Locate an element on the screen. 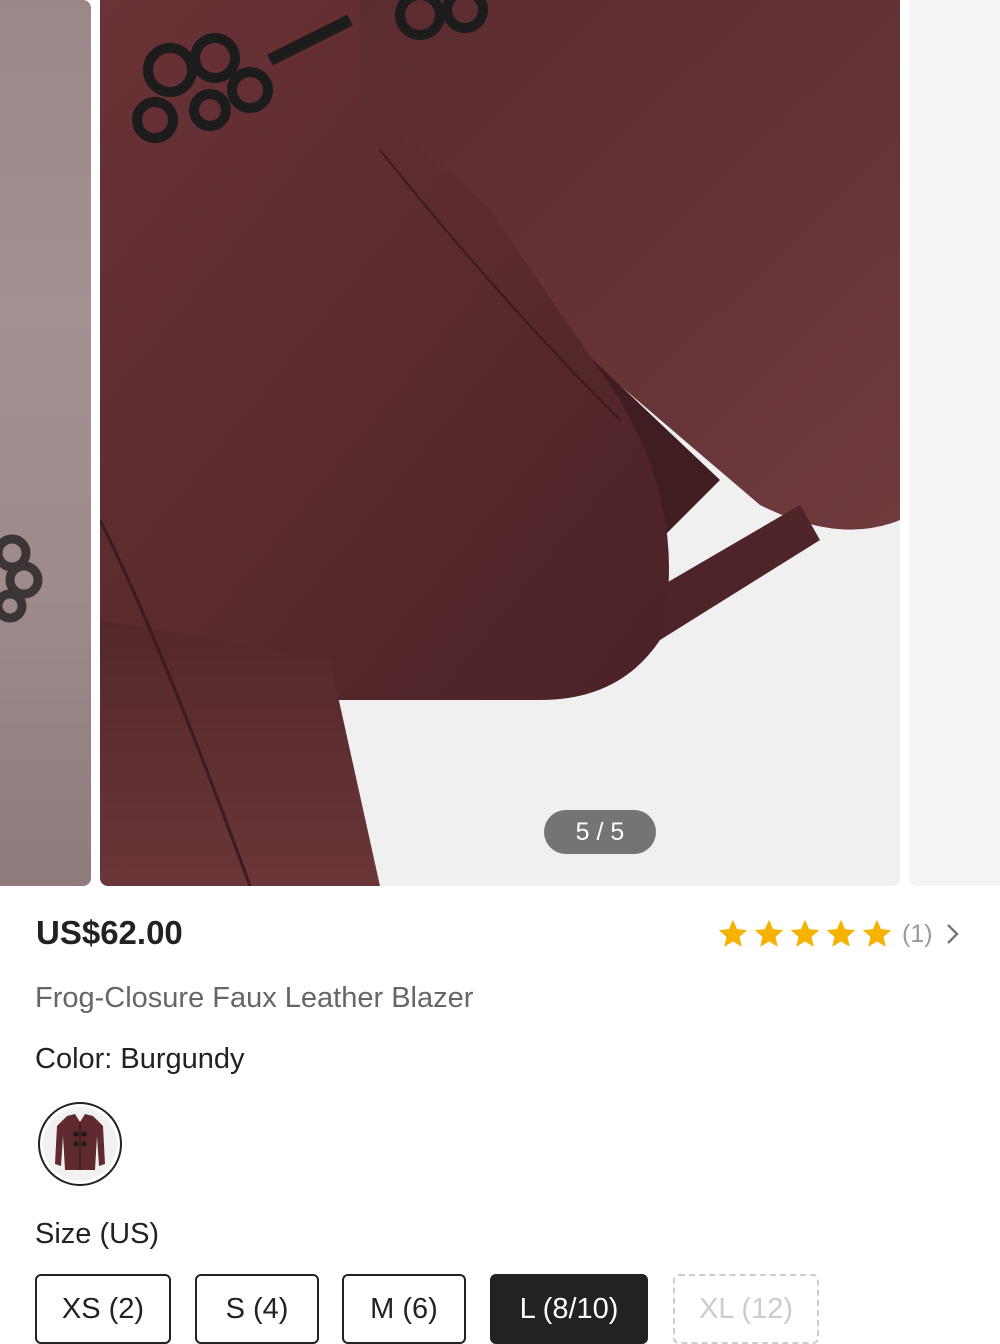 The height and width of the screenshot is (1344, 1000). size-option-m: M (6) is located at coordinates (404, 1309).